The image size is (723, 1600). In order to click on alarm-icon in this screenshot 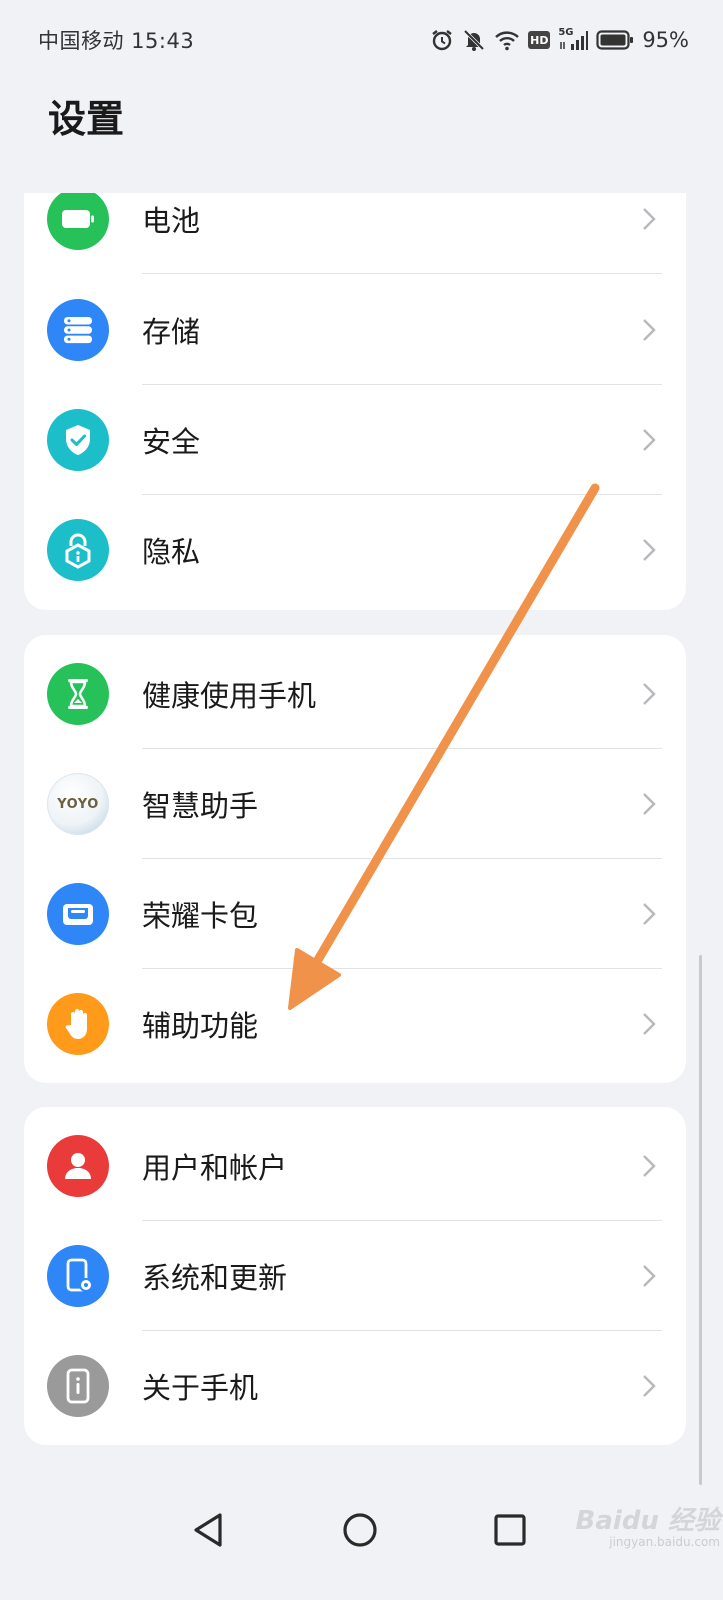, I will do `click(442, 40)`.